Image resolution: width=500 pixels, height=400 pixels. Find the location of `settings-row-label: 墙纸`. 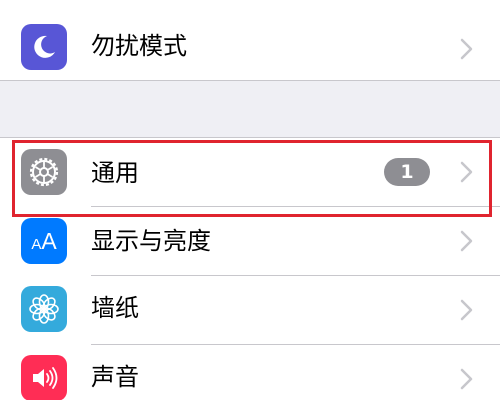

settings-row-label: 墙纸 is located at coordinates (115, 308).